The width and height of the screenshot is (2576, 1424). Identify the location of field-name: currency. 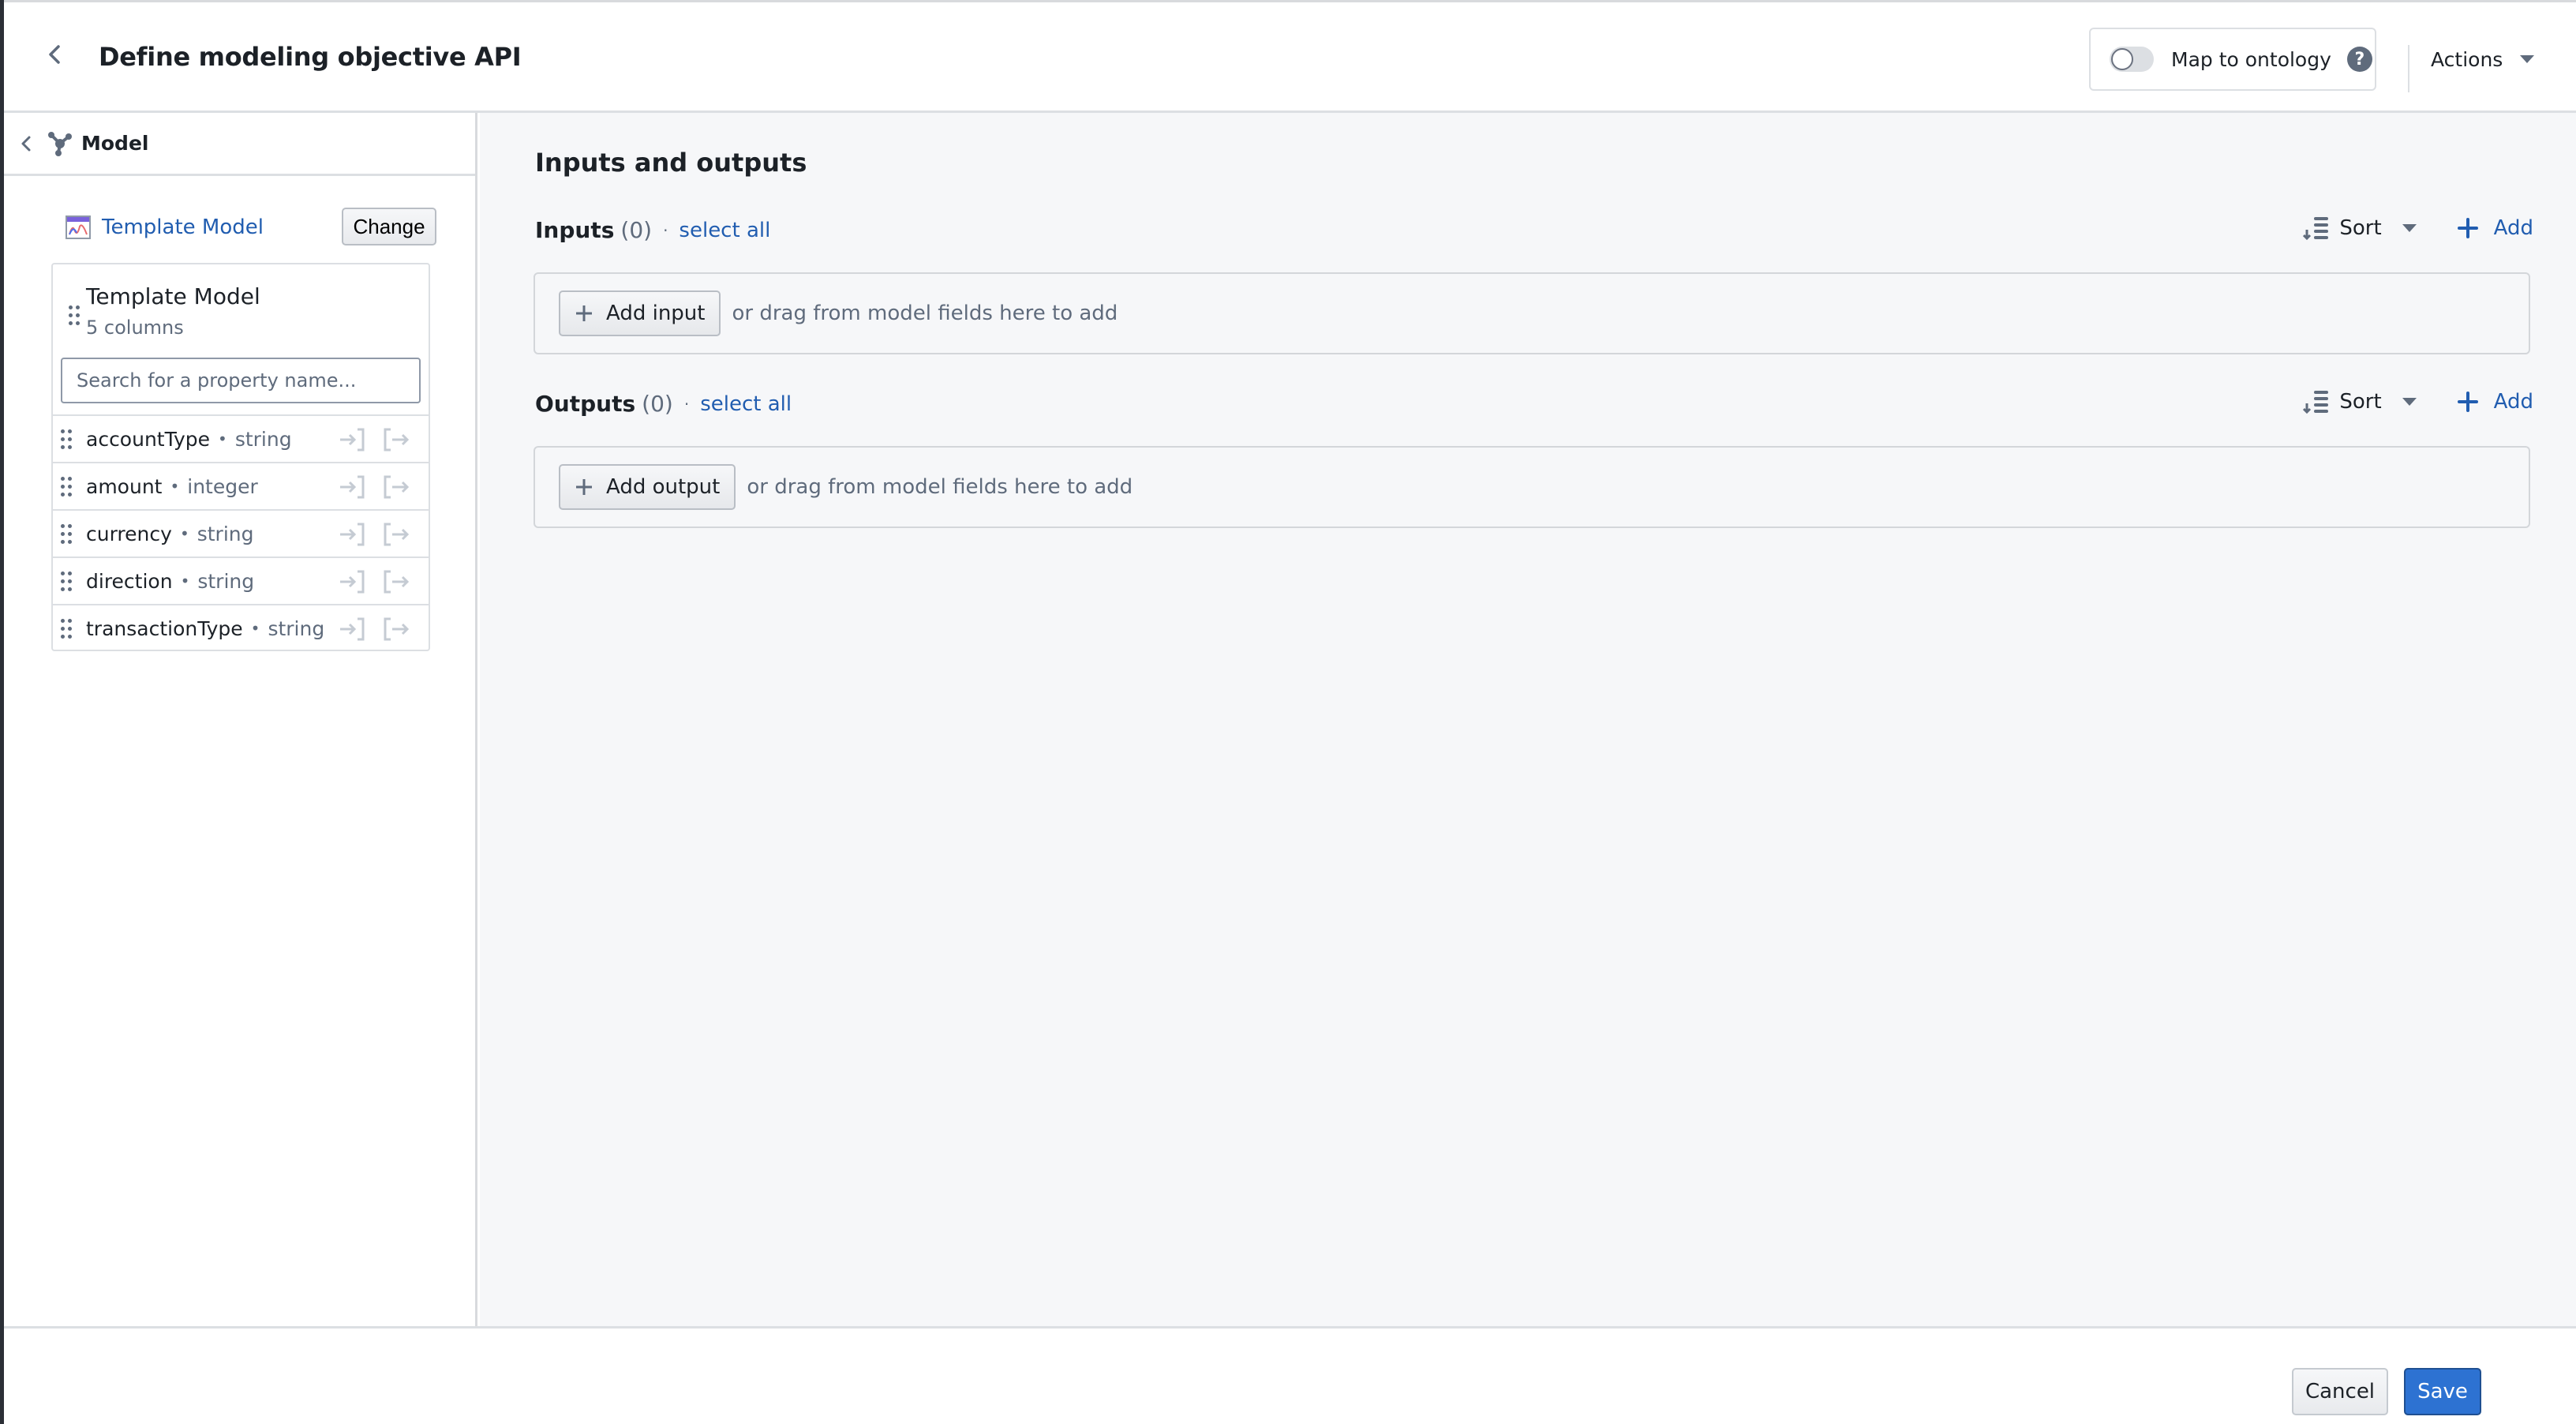
(129, 533).